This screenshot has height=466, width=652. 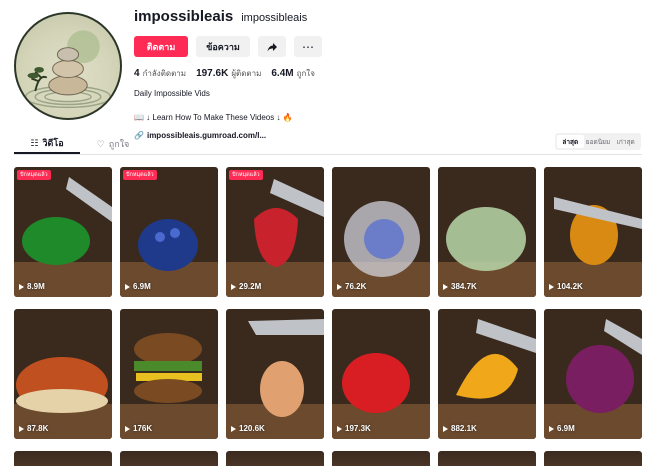 I want to click on video-card: ปักหมุดแล้ว 29.2M, so click(x=275, y=232).